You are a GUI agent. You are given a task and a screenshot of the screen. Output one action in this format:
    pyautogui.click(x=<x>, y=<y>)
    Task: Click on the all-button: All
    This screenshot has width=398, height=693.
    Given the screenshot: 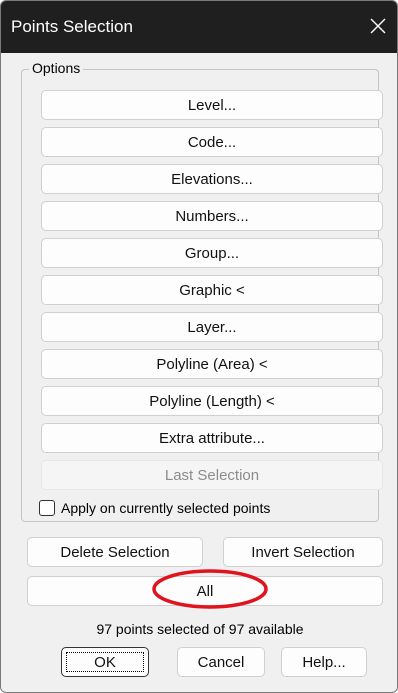 What is the action you would take?
    pyautogui.click(x=205, y=591)
    